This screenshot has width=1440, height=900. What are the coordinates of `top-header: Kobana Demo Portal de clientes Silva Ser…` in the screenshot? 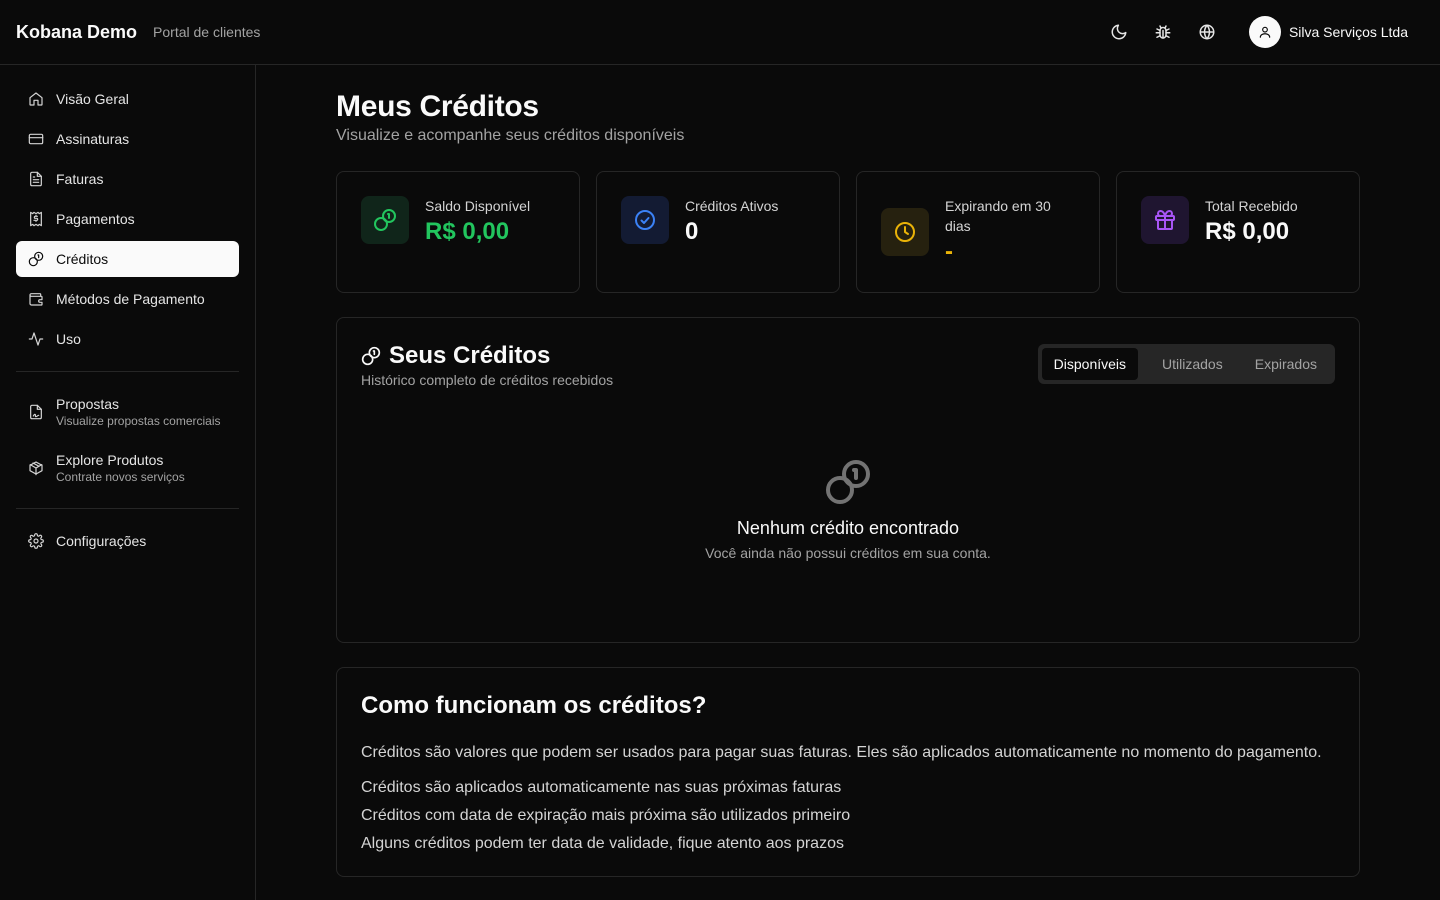 It's located at (720, 32).